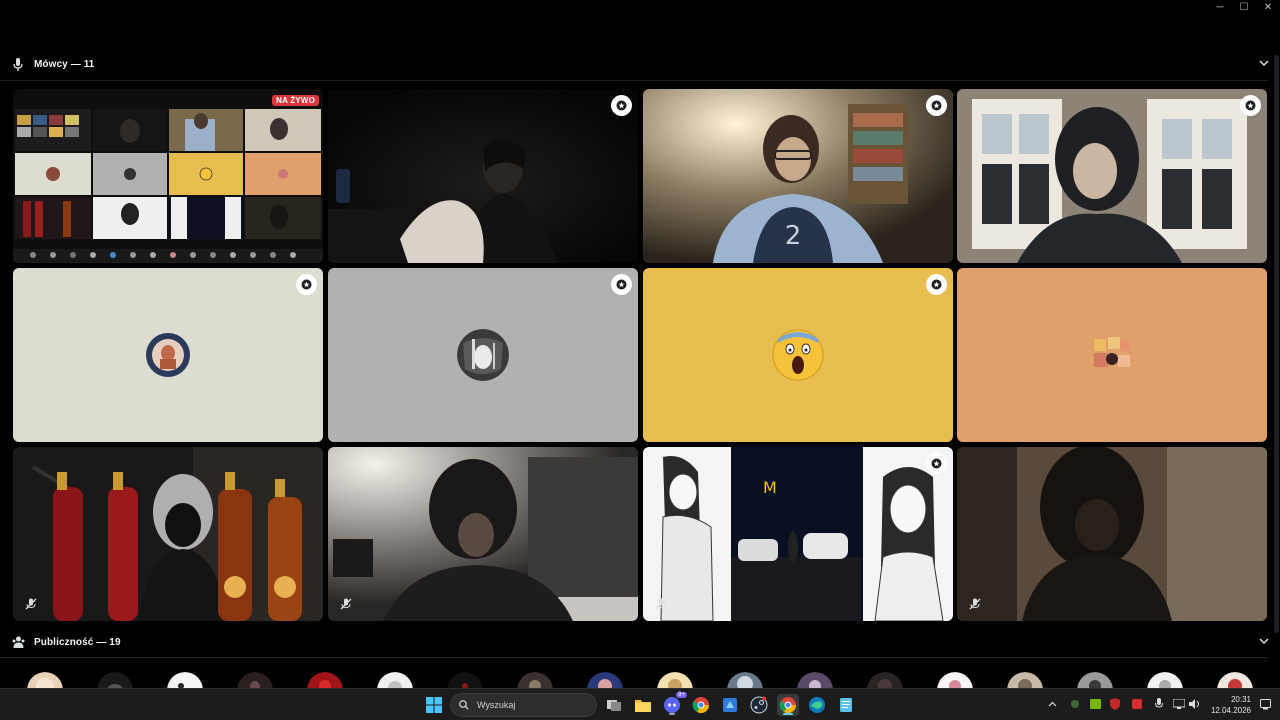  I want to click on chevron-up-icon, so click(1052, 704).